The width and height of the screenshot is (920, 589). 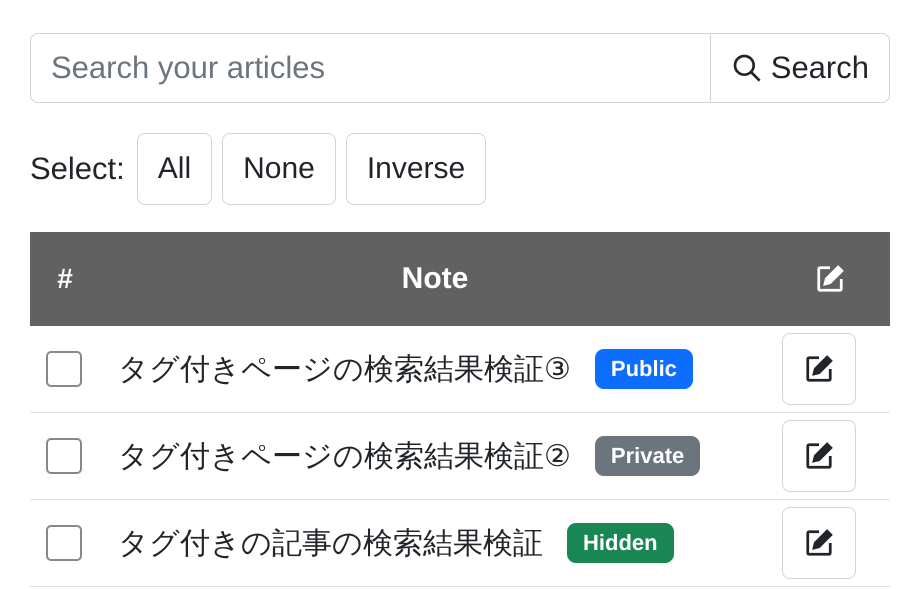 I want to click on select-button: None, so click(x=279, y=169).